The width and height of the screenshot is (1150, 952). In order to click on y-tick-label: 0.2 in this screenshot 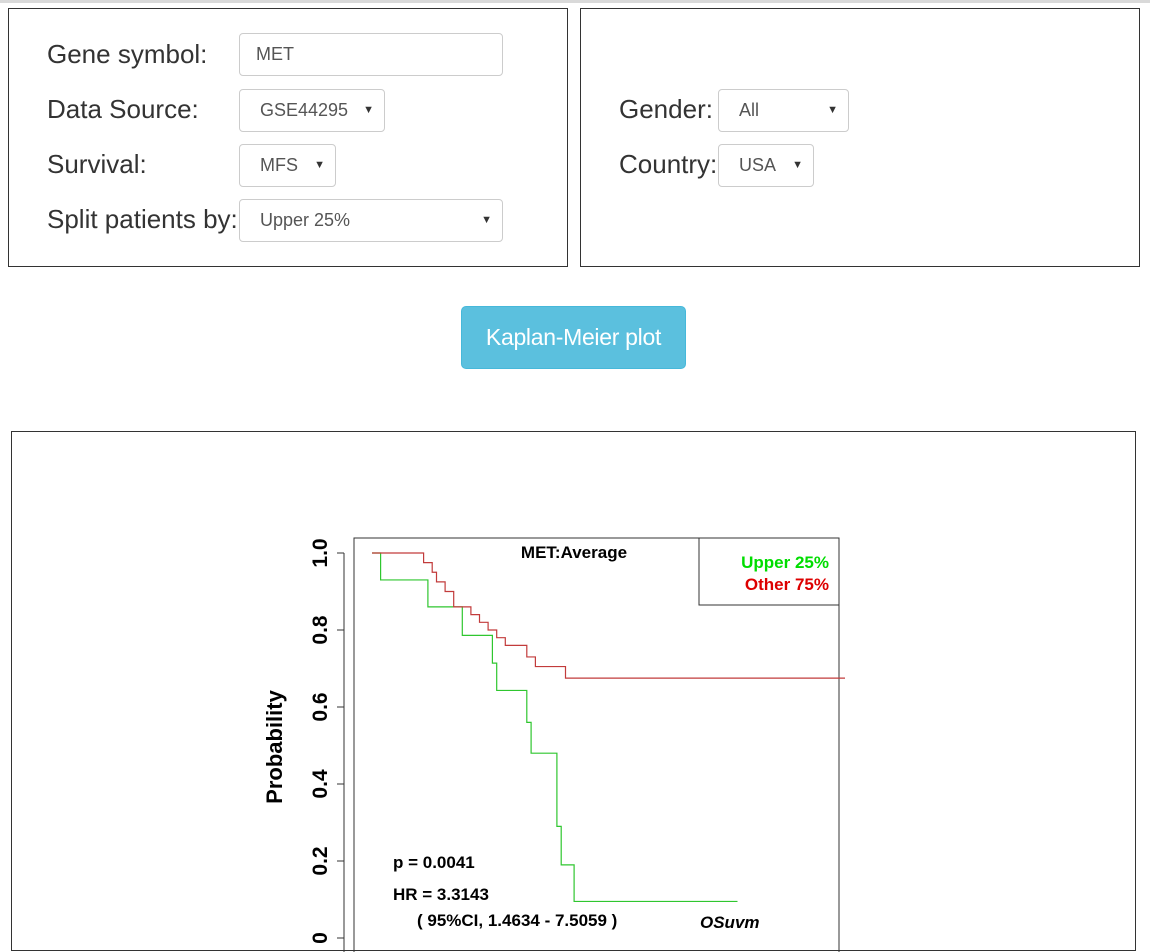, I will do `click(320, 860)`.